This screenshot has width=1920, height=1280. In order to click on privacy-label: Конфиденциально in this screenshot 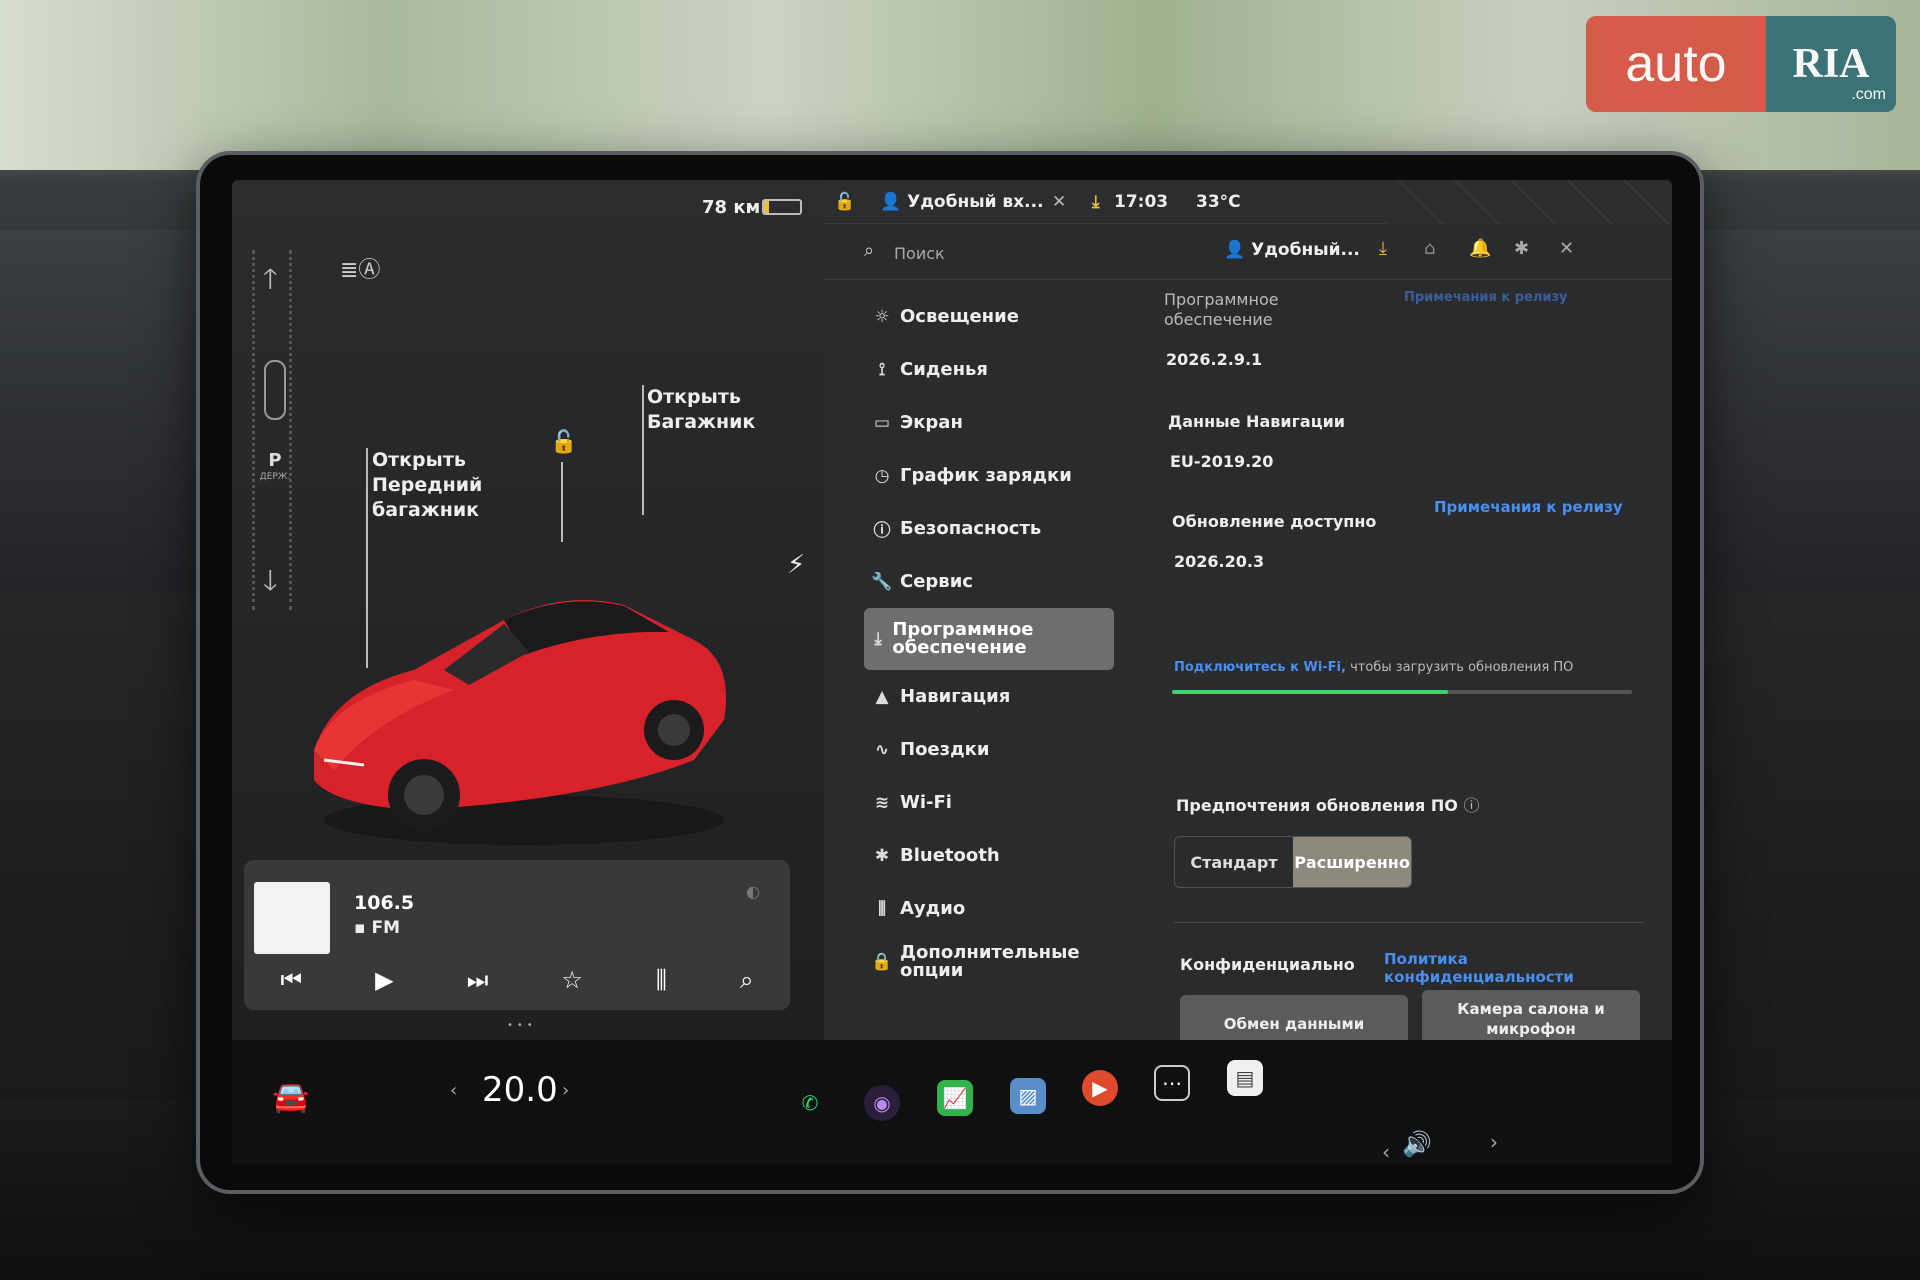, I will do `click(1267, 964)`.